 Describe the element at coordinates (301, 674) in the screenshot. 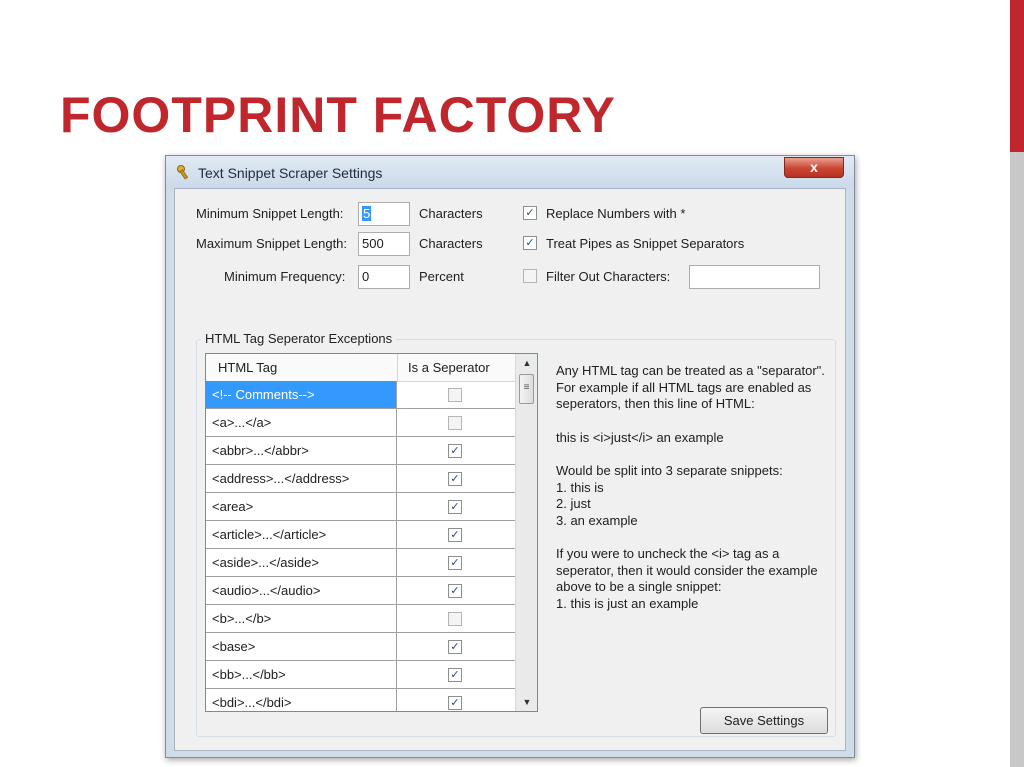

I see `tag-cell: <bb>...</bb>` at that location.